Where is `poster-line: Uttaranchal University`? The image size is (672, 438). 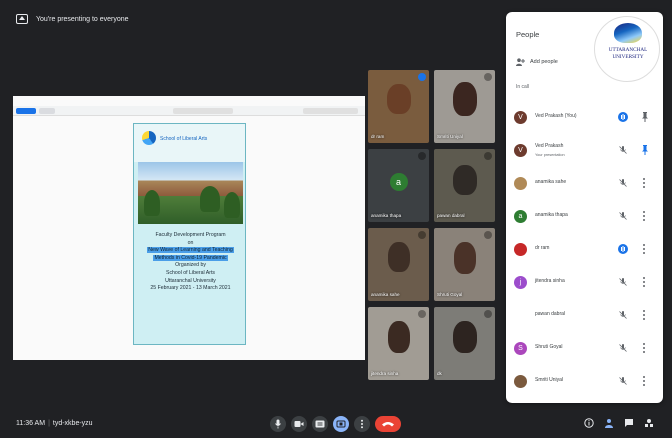 poster-line: Uttaranchal University is located at coordinates (190, 280).